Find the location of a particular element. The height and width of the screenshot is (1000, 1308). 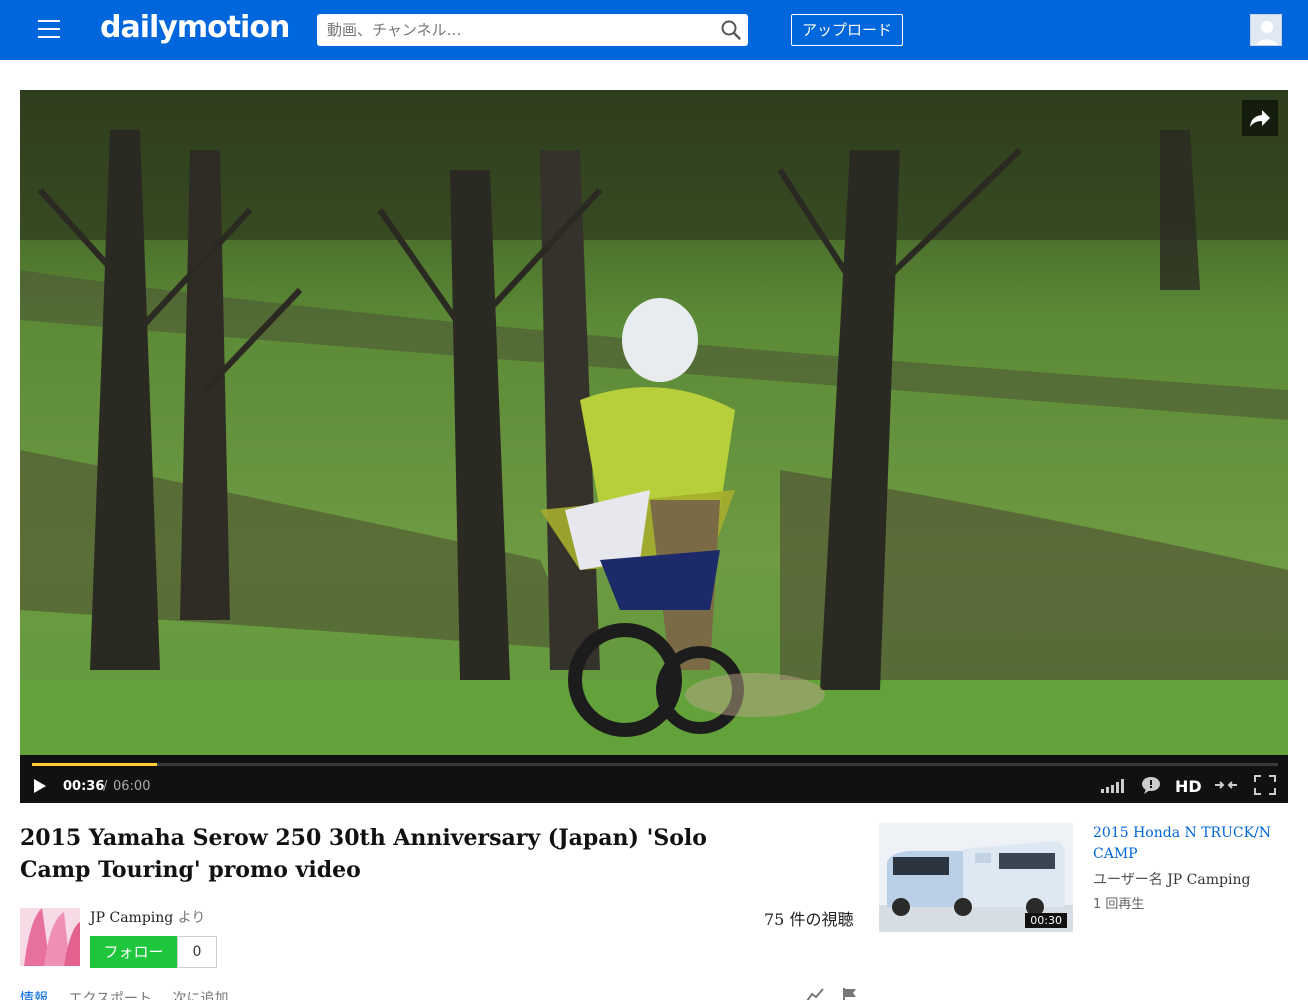

owner-line: JP Camping より is located at coordinates (147, 917).